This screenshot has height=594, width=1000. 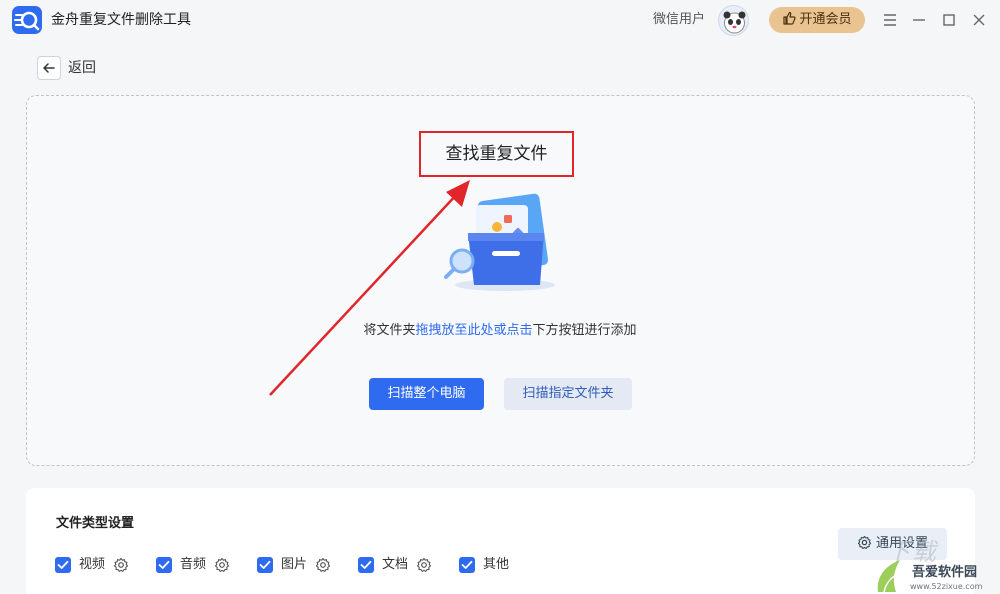 What do you see at coordinates (95, 523) in the screenshot?
I see `settings-title: 文件类型设置` at bounding box center [95, 523].